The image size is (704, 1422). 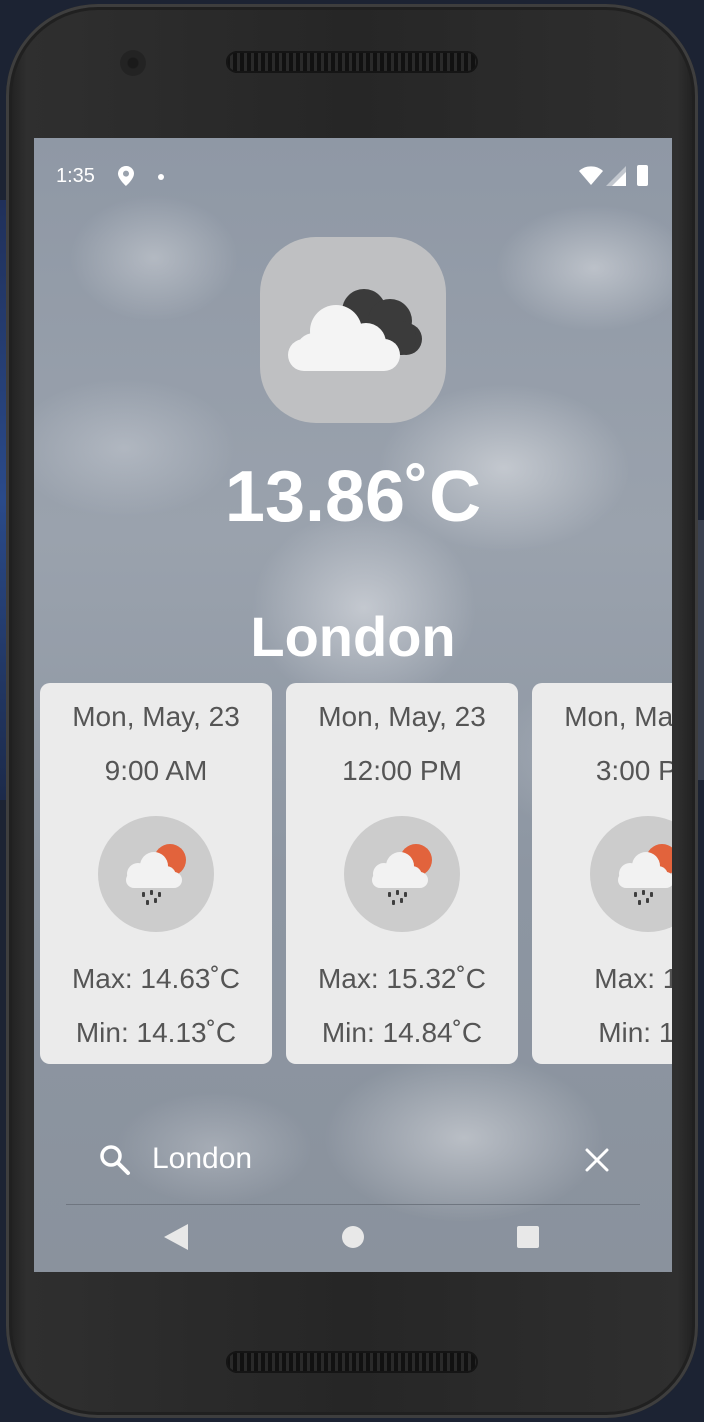 I want to click on forecast-min-temp: Min: 15., so click(x=635, y=1032).